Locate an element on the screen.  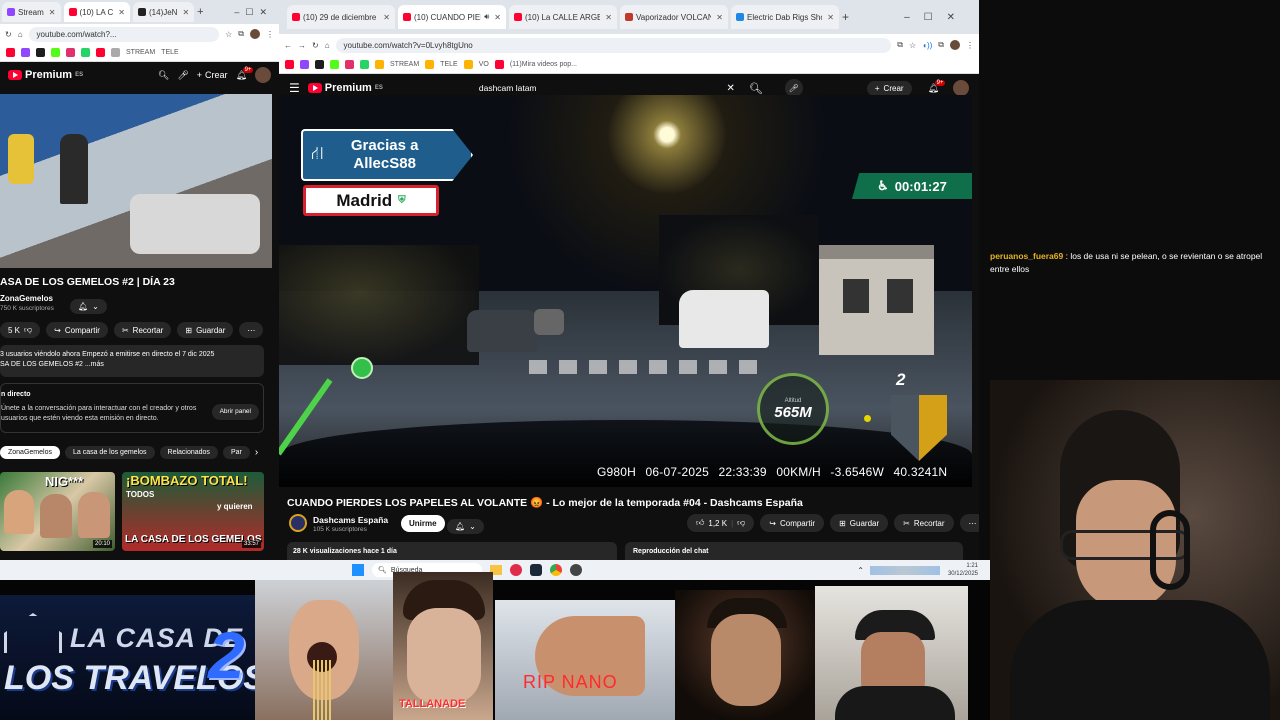
more-button: ⋯ is located at coordinates (969, 523).